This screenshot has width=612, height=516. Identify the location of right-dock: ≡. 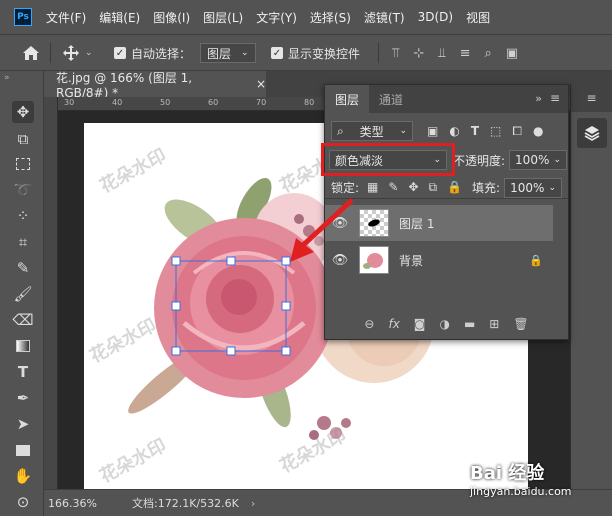
(591, 286).